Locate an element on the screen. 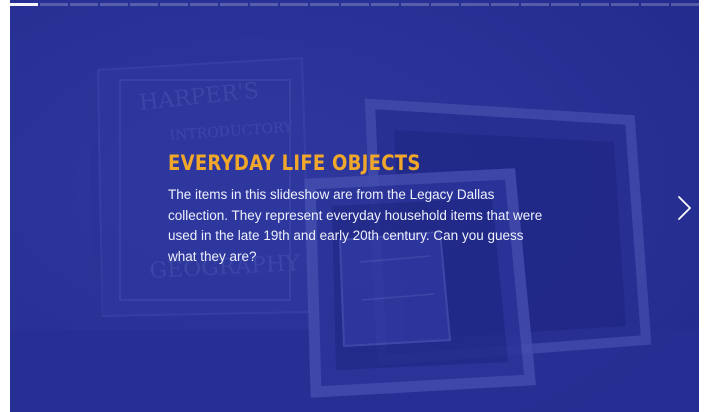  slide-progress-indicator is located at coordinates (354, 4).